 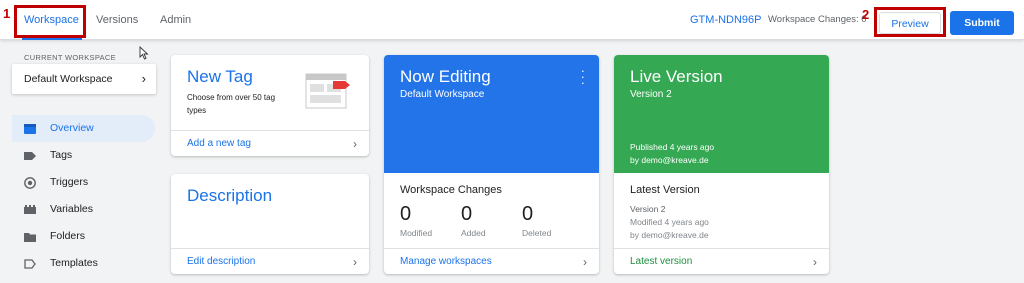 What do you see at coordinates (30, 129) in the screenshot?
I see `overview-icon` at bounding box center [30, 129].